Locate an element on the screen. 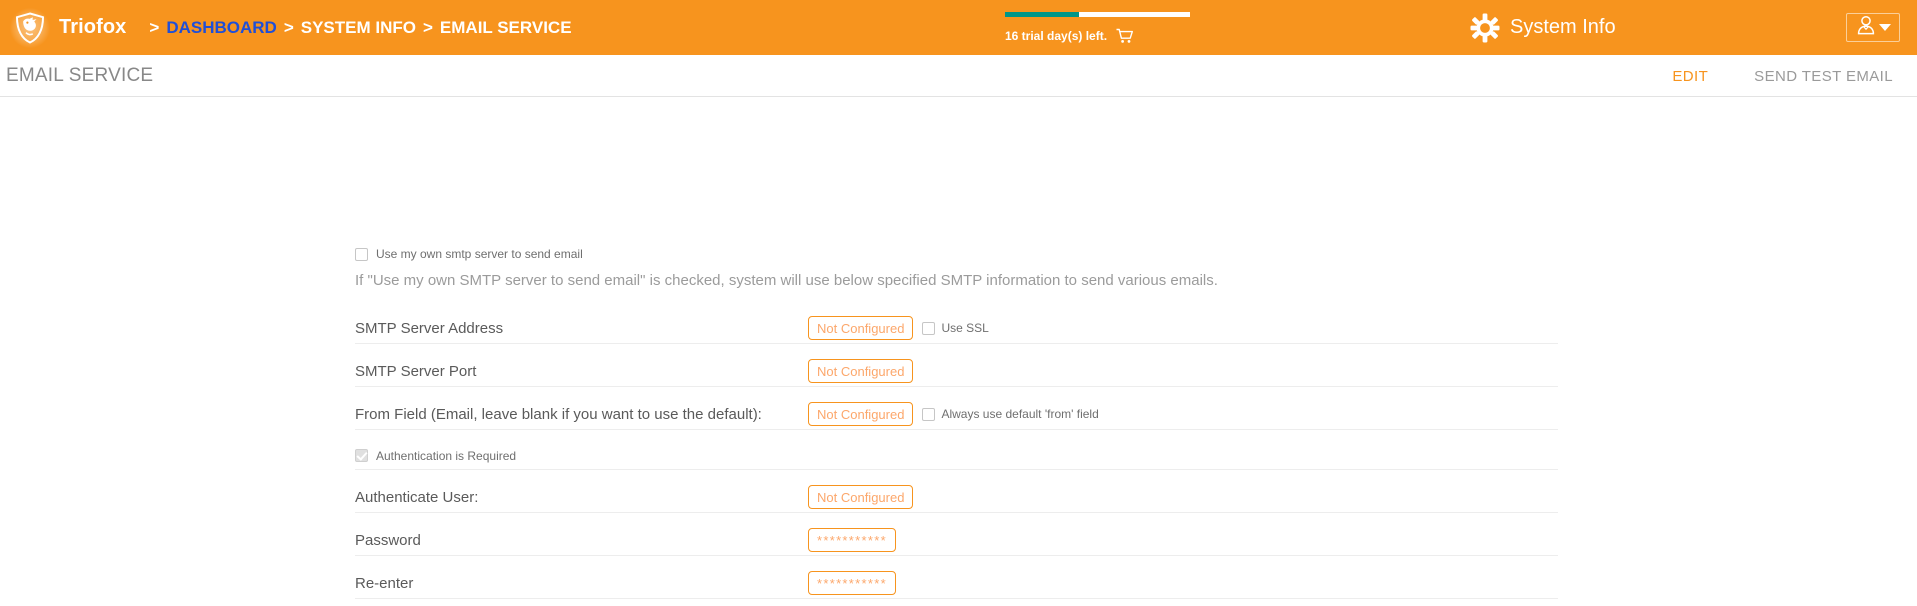 Image resolution: width=1917 pixels, height=606 pixels. system-info-indicator: System Info is located at coordinates (1543, 27).